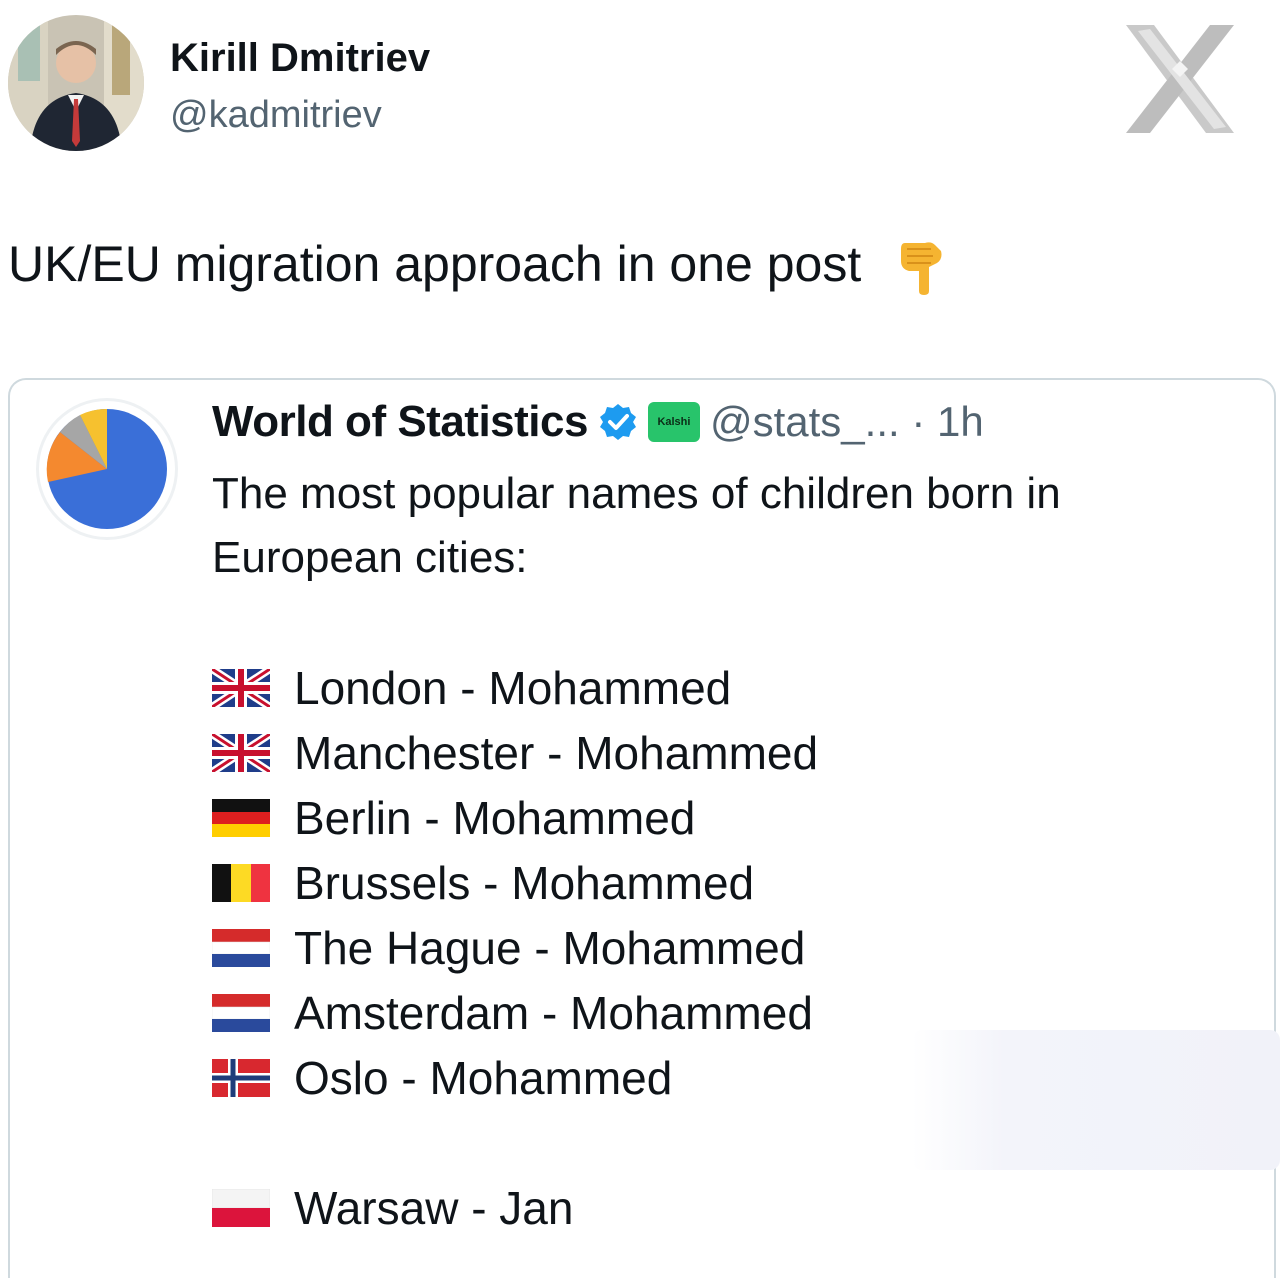 This screenshot has width=1280, height=1278. What do you see at coordinates (241, 818) in the screenshot?
I see `germany-flag-icon` at bounding box center [241, 818].